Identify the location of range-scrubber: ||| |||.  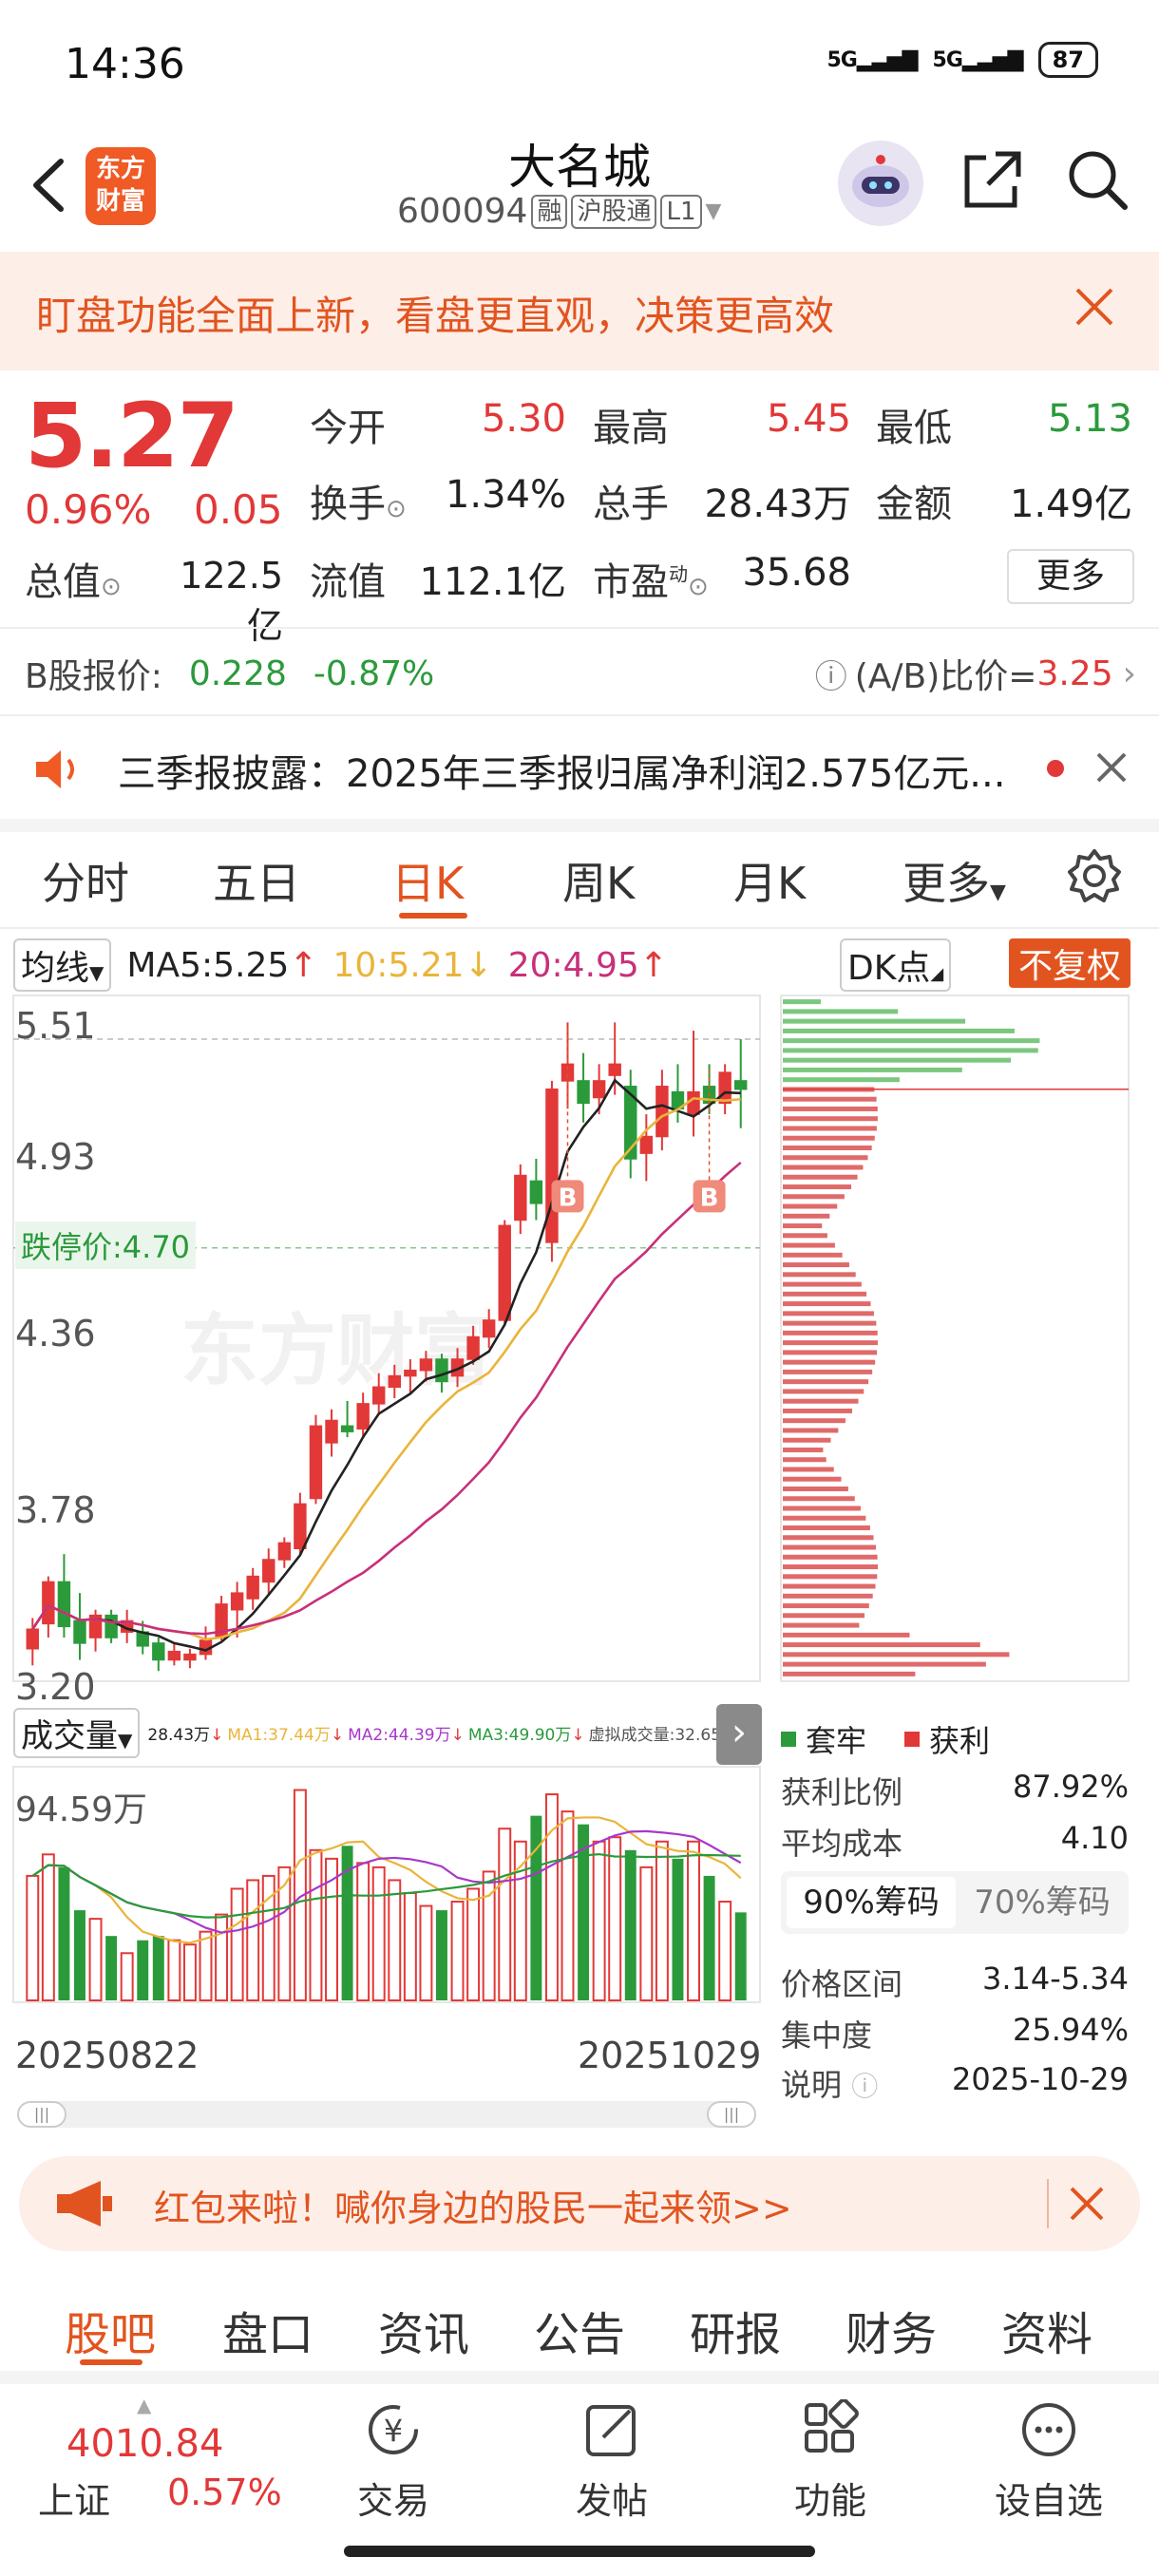
(386, 2114).